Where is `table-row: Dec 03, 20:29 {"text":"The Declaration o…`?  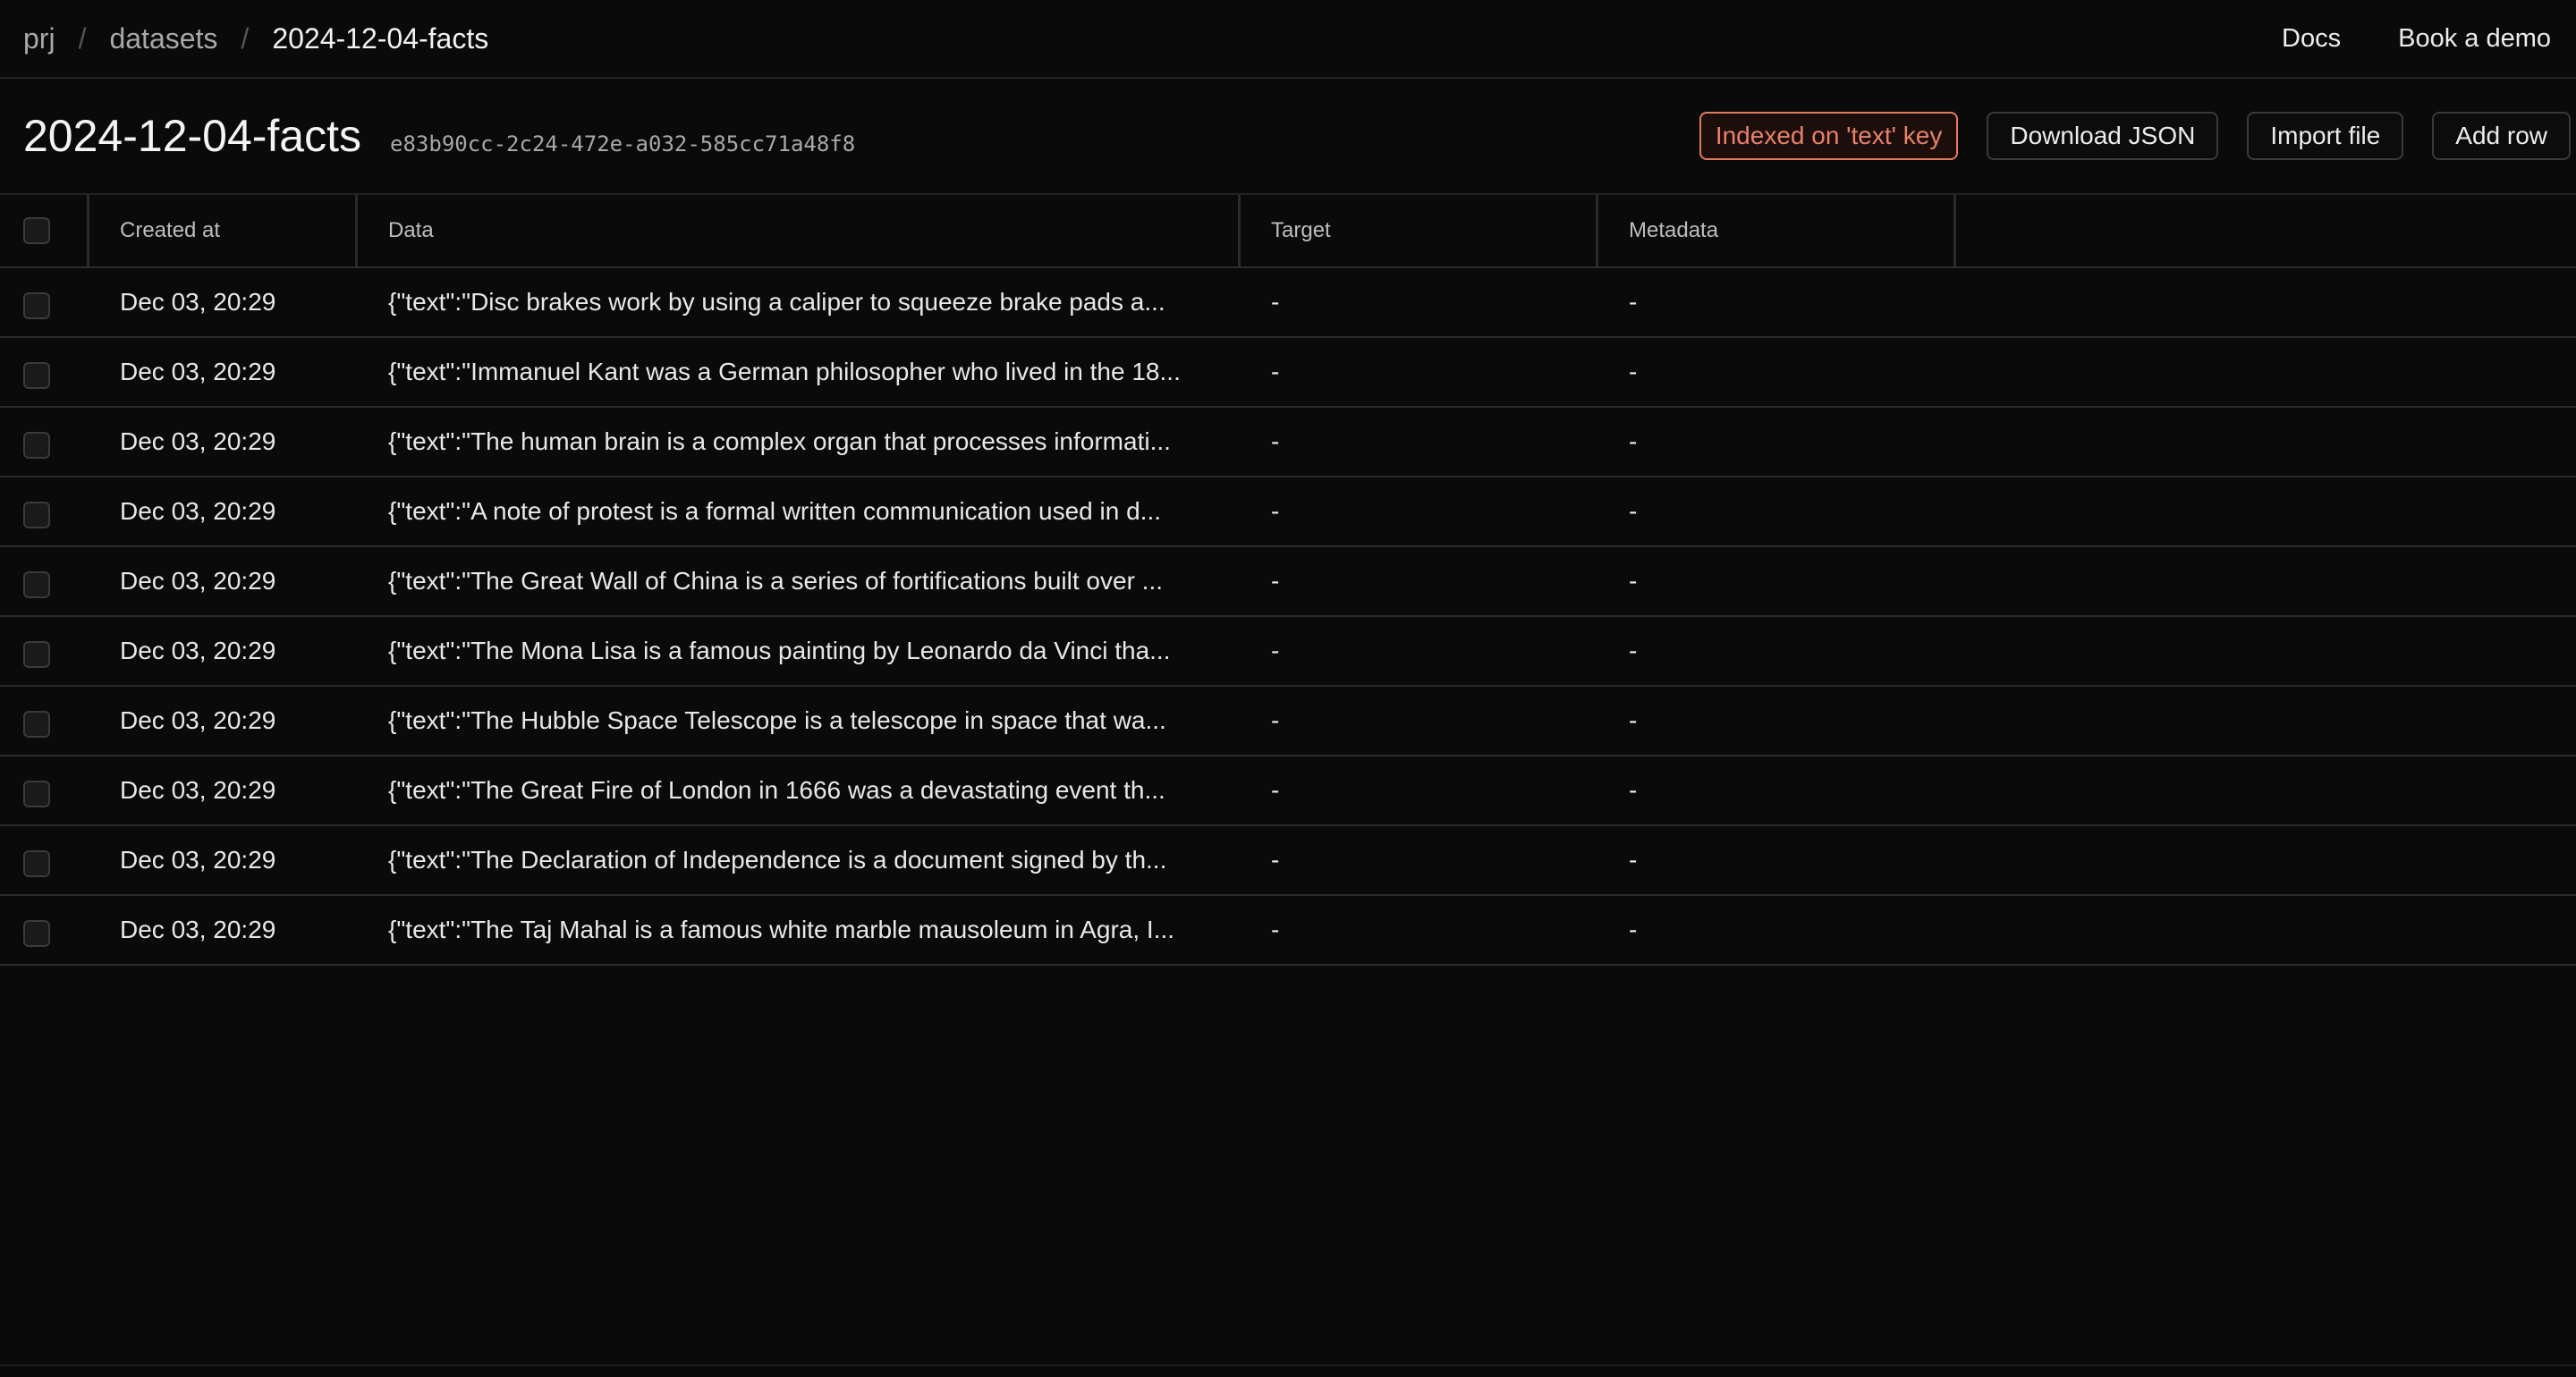 table-row: Dec 03, 20:29 {"text":"The Declaration o… is located at coordinates (1288, 861).